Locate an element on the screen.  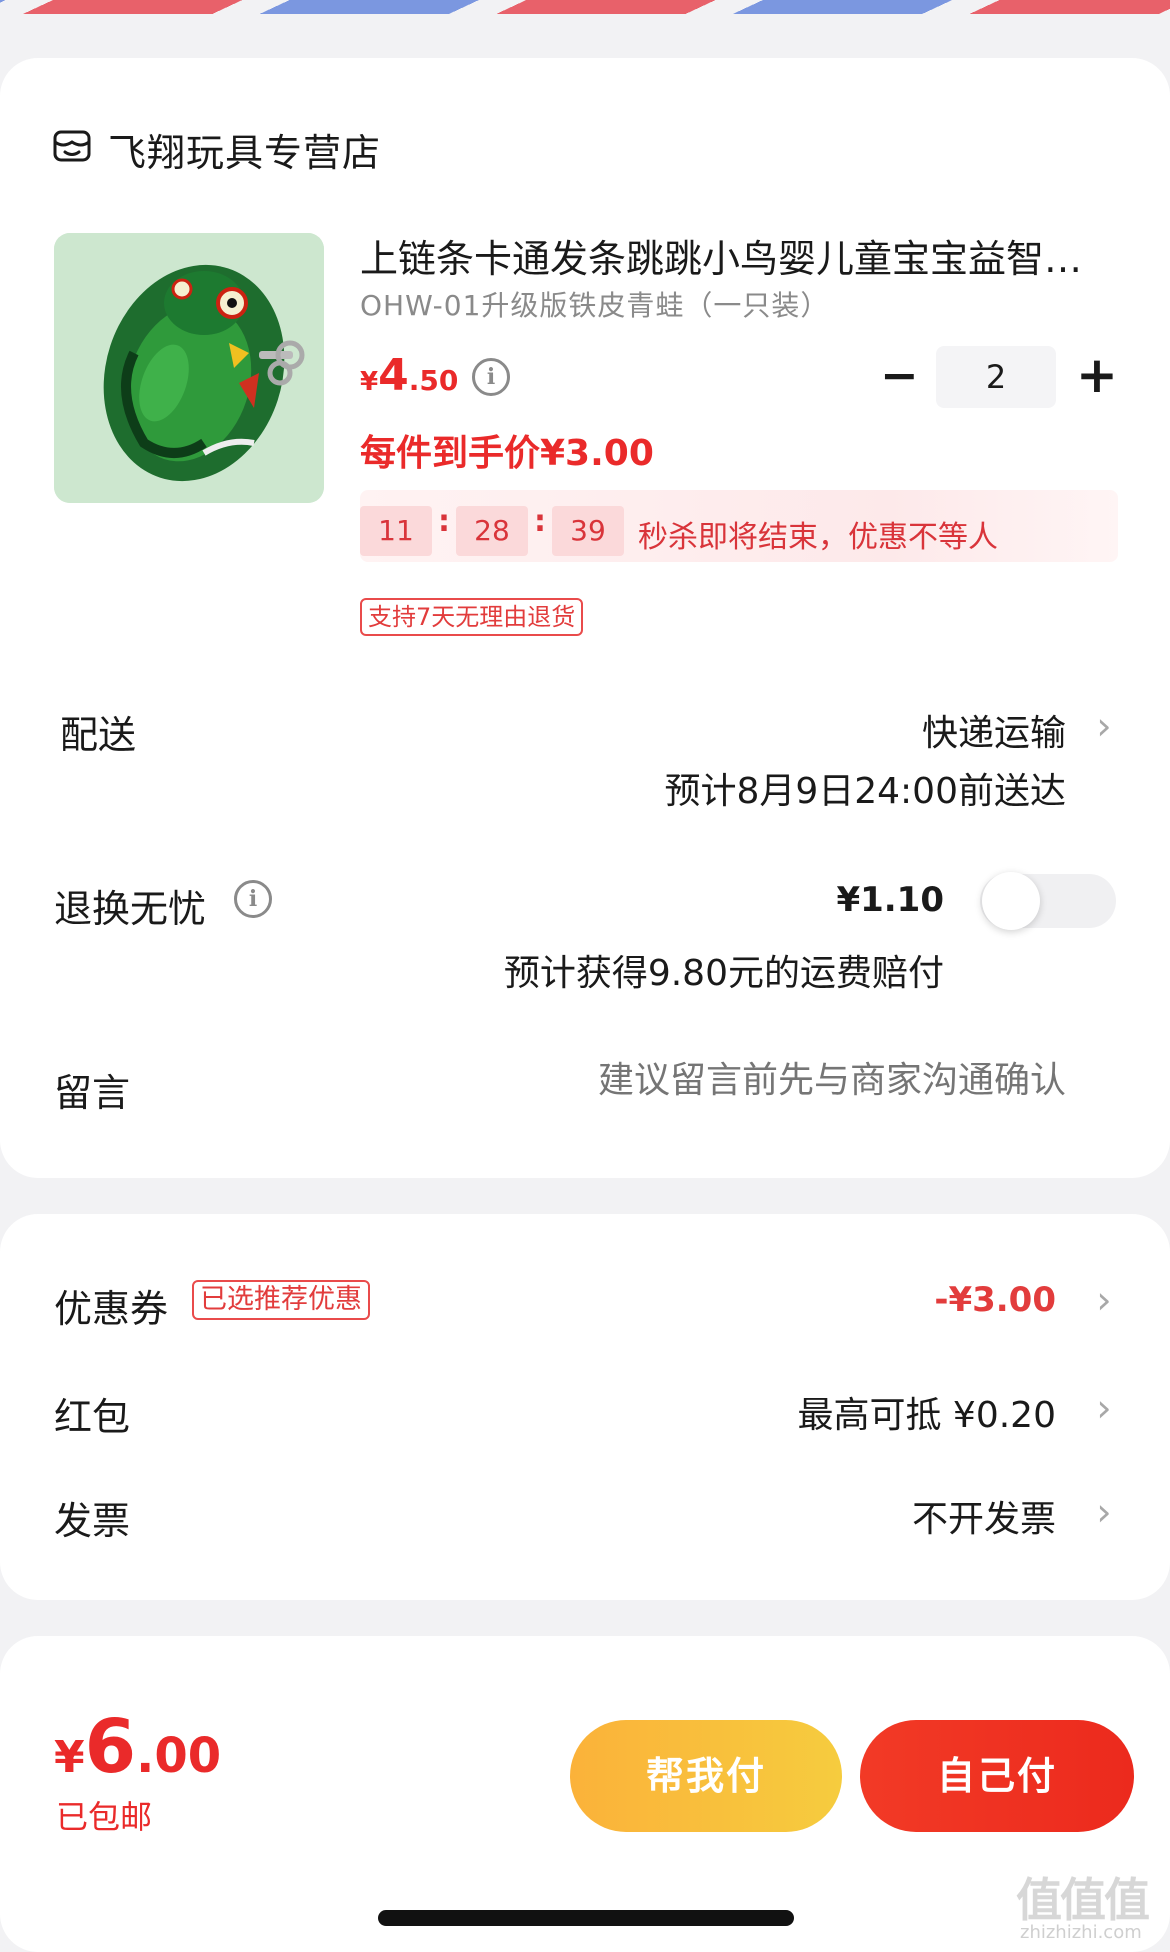
return-policy-badge: 支持7天无理由退货 is located at coordinates (472, 617).